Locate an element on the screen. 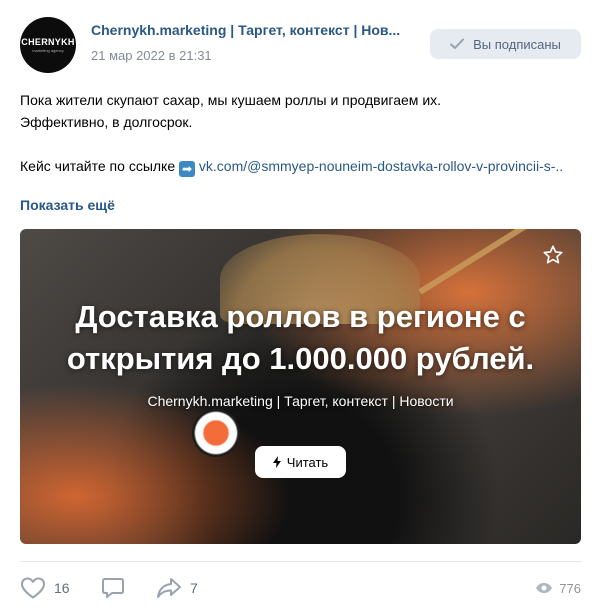 Image resolution: width=601 pixels, height=614 pixels. subscribed-button: Вы подписаны is located at coordinates (505, 44).